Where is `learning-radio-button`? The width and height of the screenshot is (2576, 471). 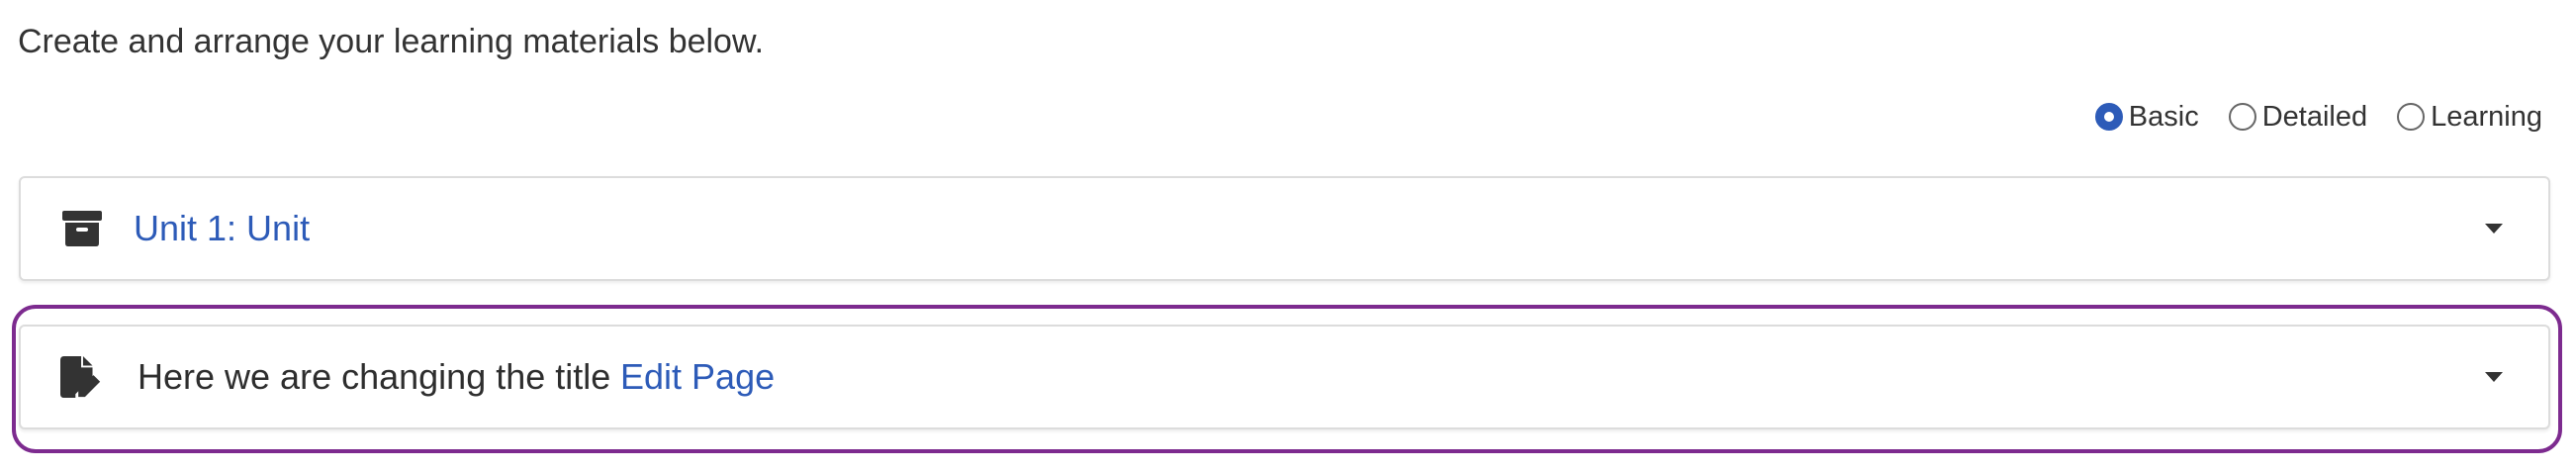 learning-radio-button is located at coordinates (2412, 117).